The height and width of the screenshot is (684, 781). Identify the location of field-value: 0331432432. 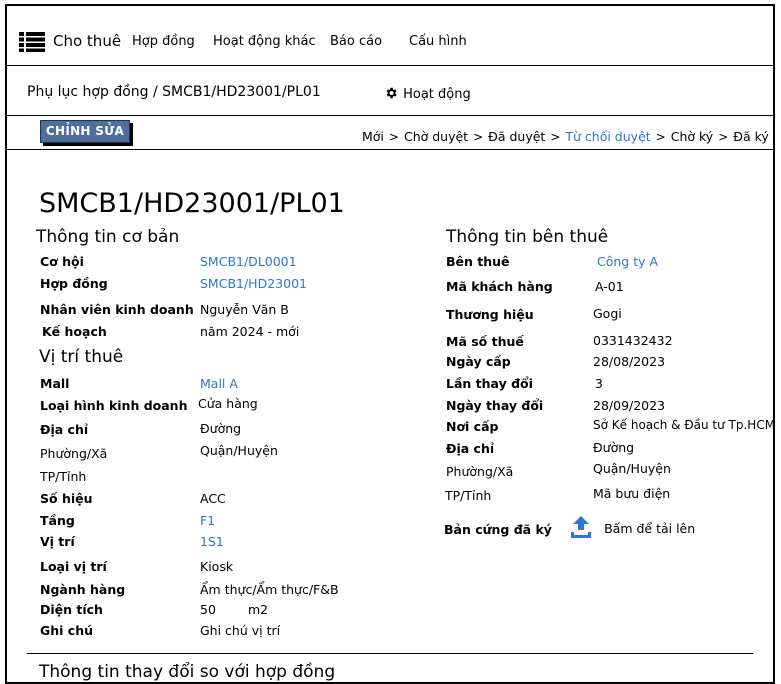
(633, 340).